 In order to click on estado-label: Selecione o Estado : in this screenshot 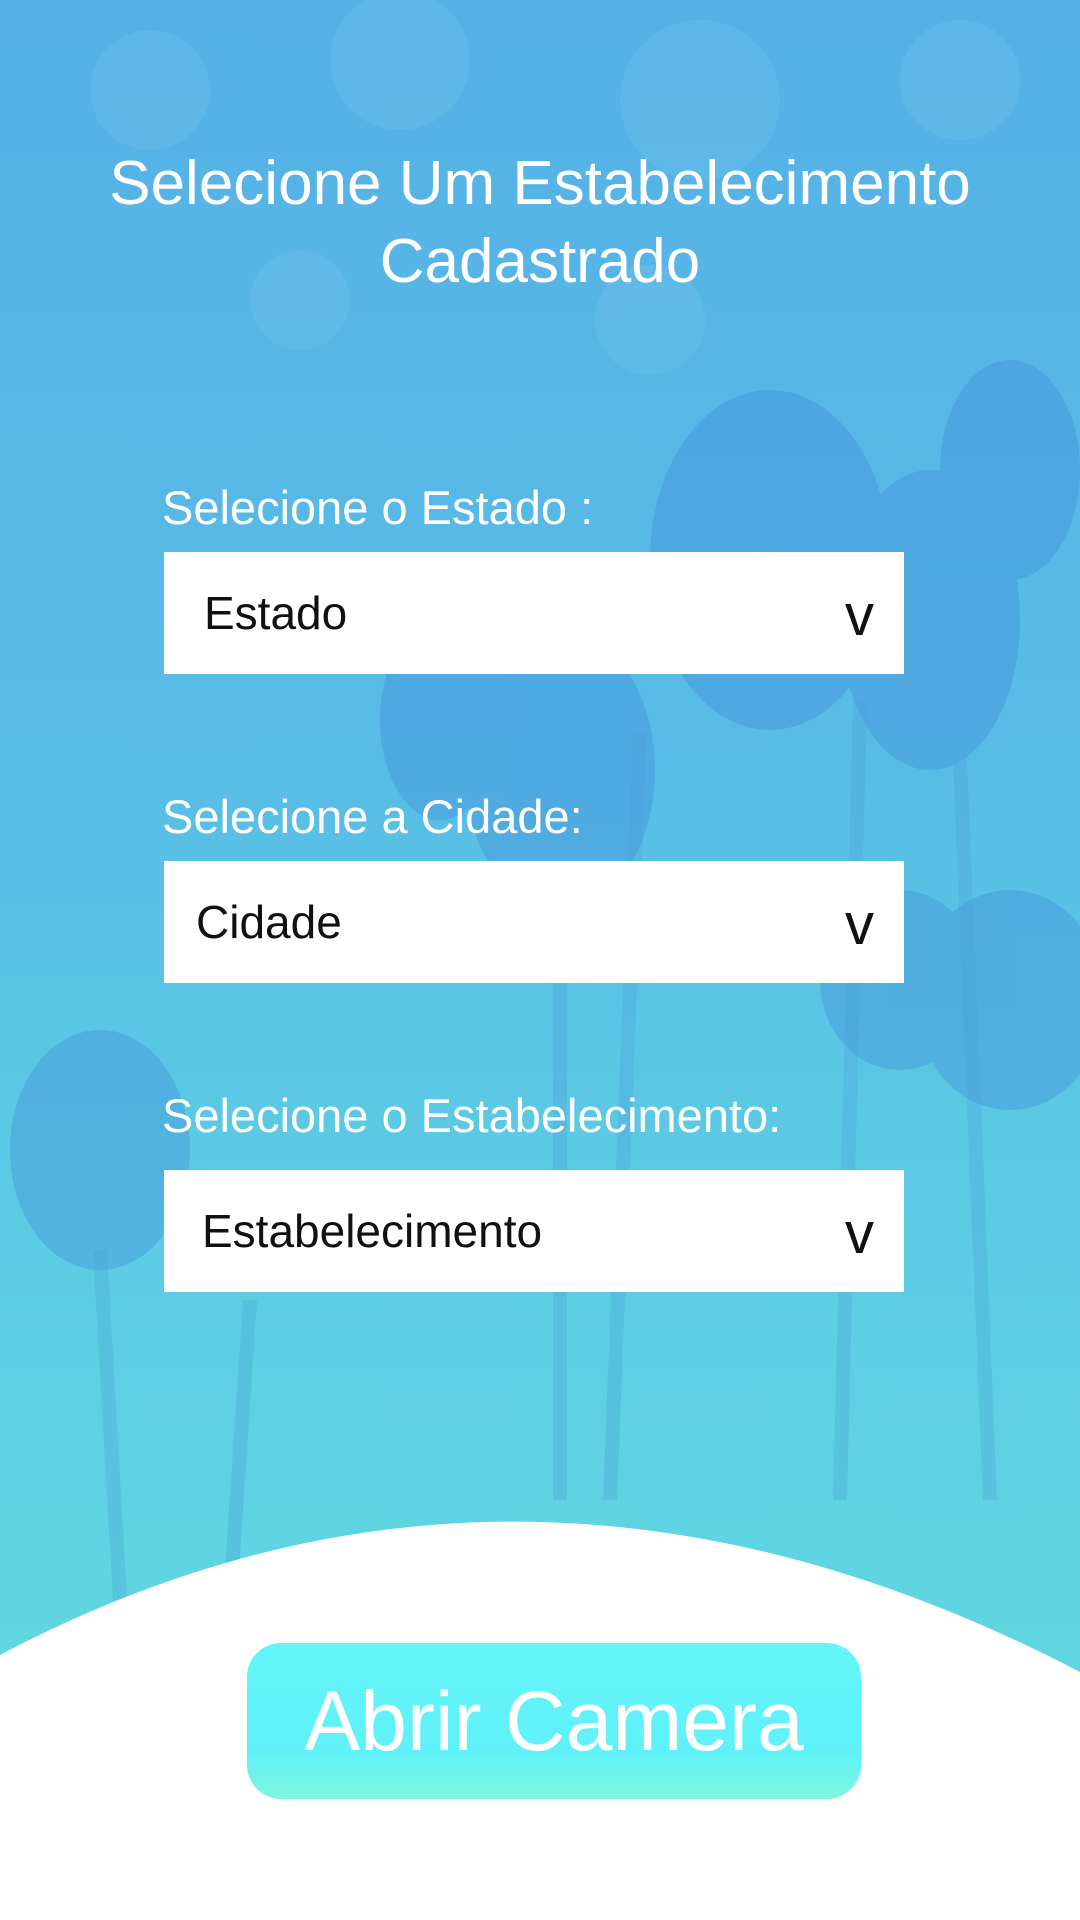, I will do `click(378, 507)`.